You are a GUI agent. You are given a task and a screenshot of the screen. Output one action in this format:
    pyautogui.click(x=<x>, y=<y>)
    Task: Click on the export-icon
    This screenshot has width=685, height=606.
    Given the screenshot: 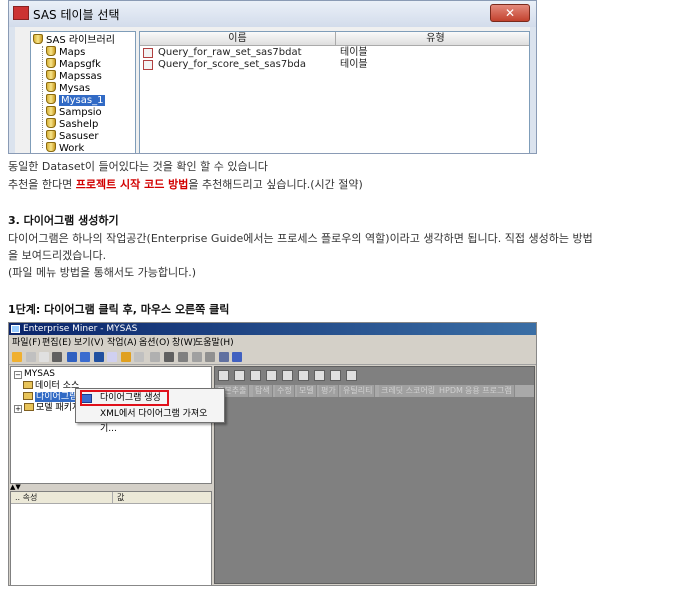 What is the action you would take?
    pyautogui.click(x=210, y=357)
    